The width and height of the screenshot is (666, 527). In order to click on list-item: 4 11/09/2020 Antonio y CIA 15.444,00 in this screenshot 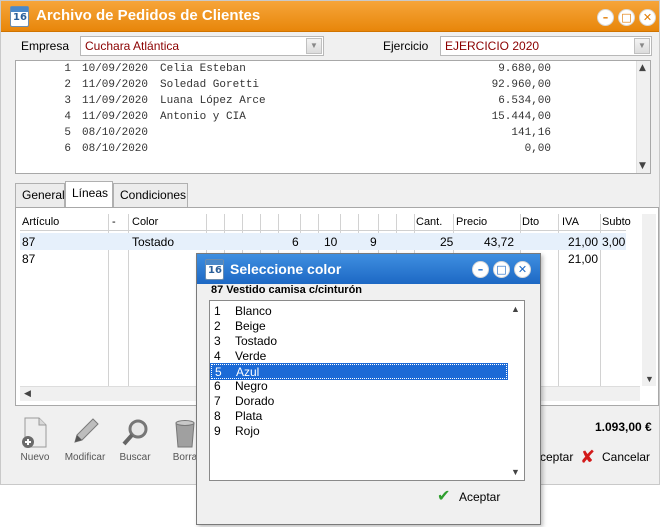, I will do `click(326, 119)`.